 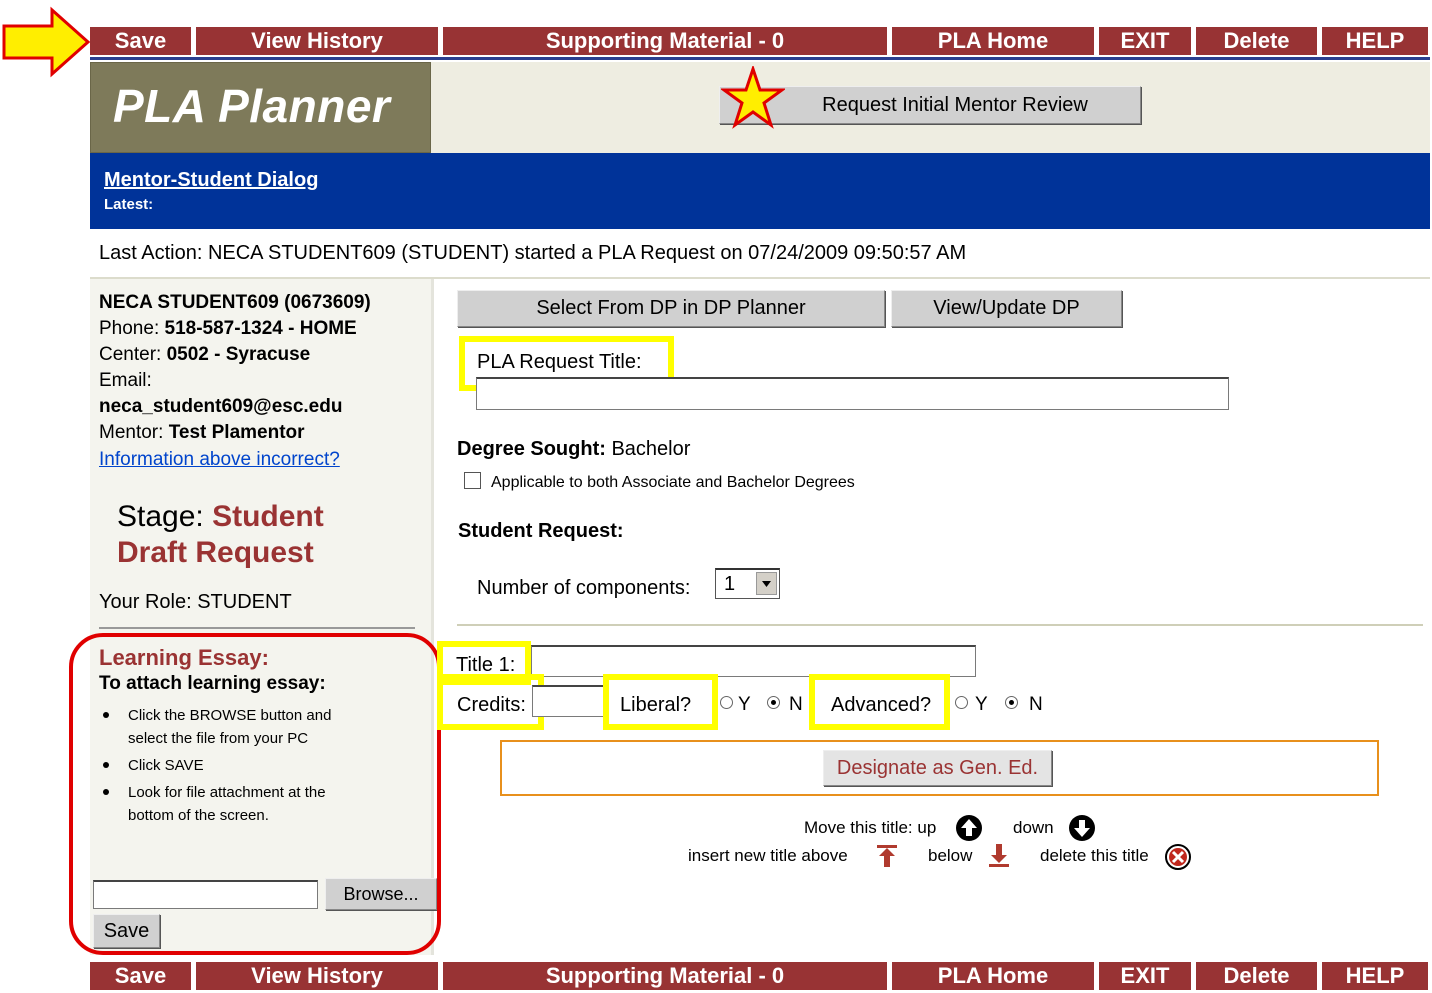 I want to click on pla-planner-logo: PLA Planner, so click(x=260, y=107).